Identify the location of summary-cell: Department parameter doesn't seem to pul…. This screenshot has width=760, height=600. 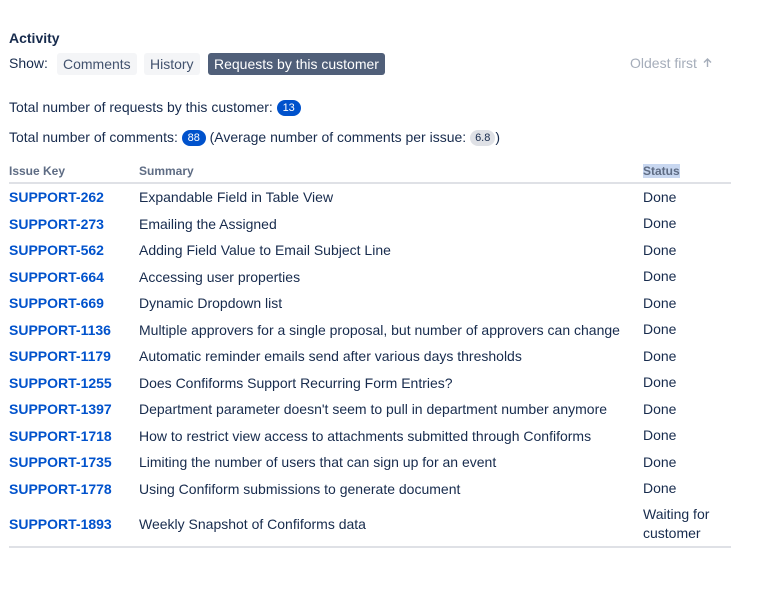
(373, 409).